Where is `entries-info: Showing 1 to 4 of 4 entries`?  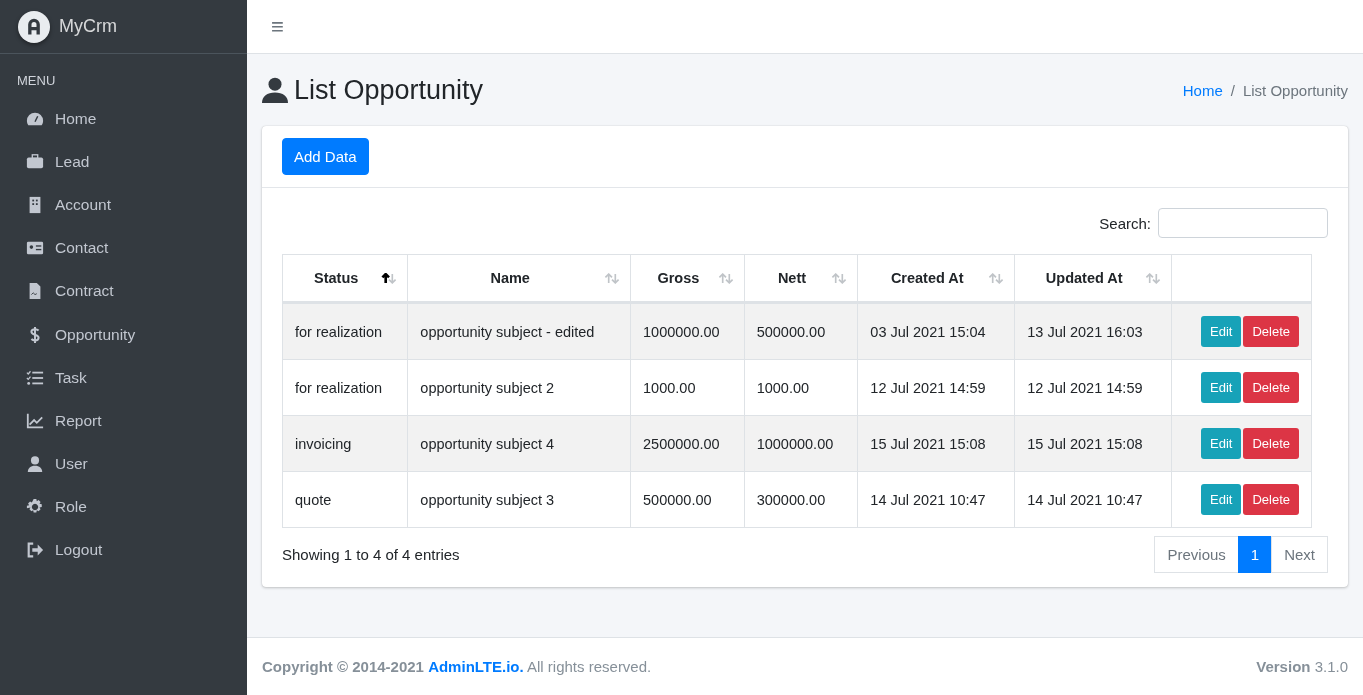 entries-info: Showing 1 to 4 of 4 entries is located at coordinates (371, 554).